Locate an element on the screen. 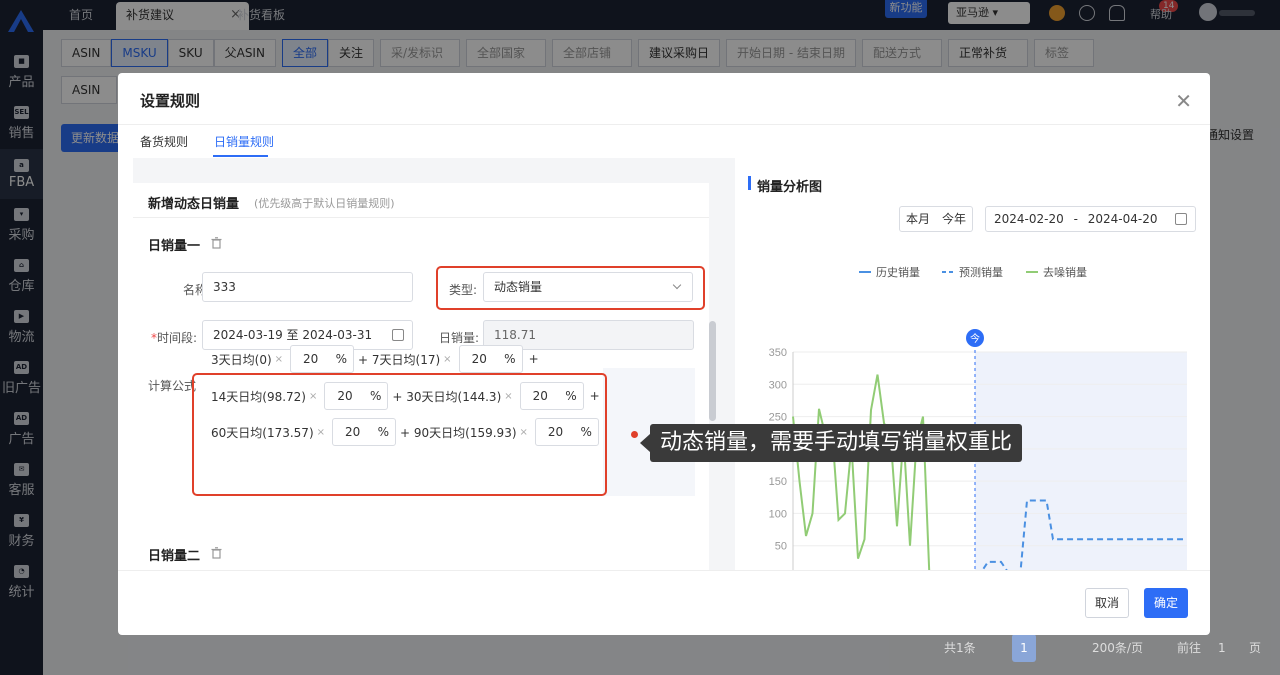  cancel-button: 取消 is located at coordinates (1107, 603).